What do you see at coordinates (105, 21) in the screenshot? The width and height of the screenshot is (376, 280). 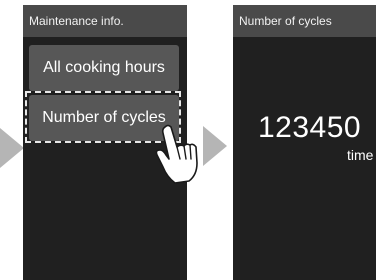 I see `screen-title: Maintenance info.` at bounding box center [105, 21].